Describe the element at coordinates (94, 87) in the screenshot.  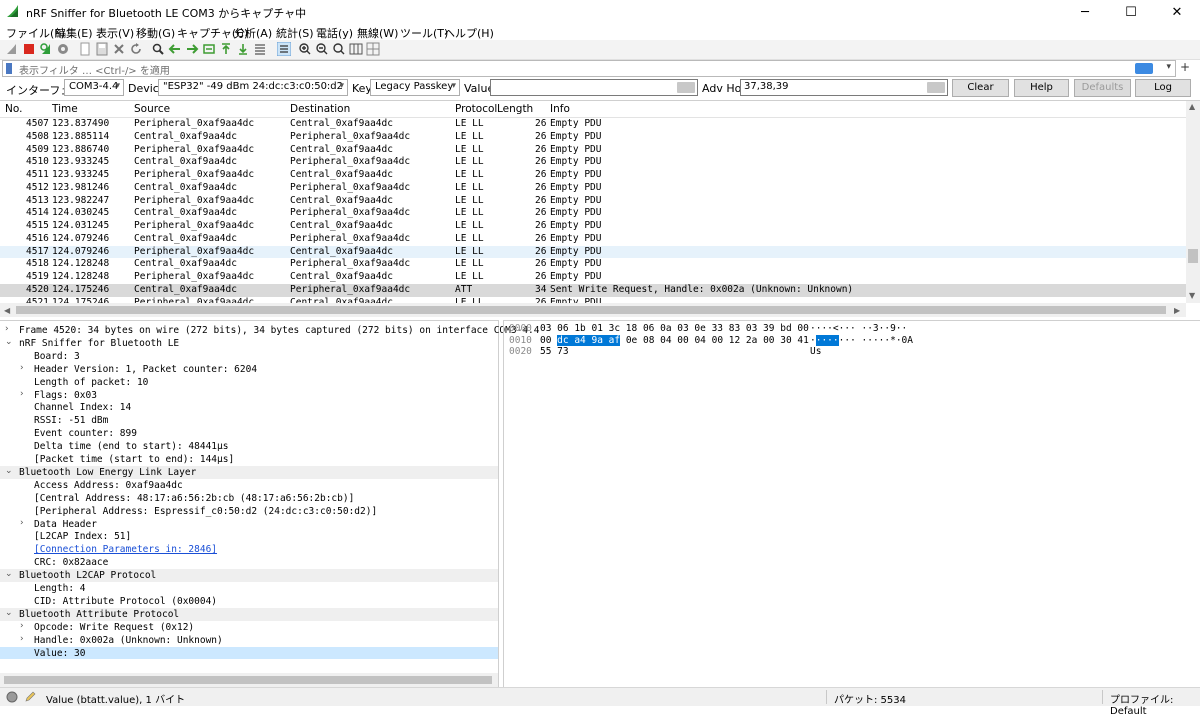
I see `interface-select: COM3-4.4 ▾` at that location.